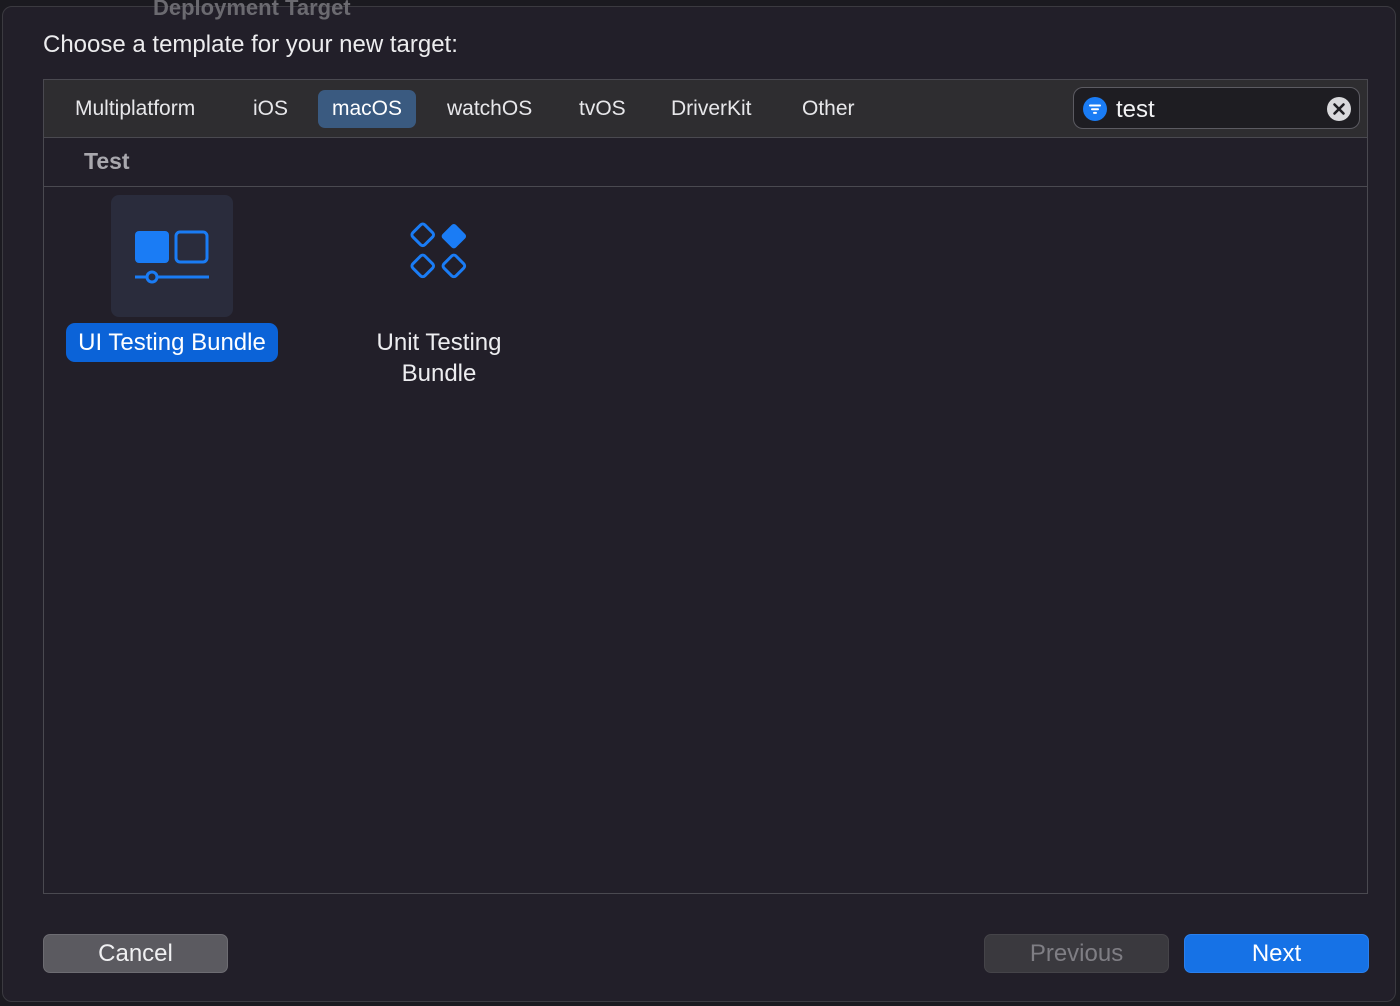  Describe the element at coordinates (602, 109) in the screenshot. I see `tab-tvos: tvOS` at that location.